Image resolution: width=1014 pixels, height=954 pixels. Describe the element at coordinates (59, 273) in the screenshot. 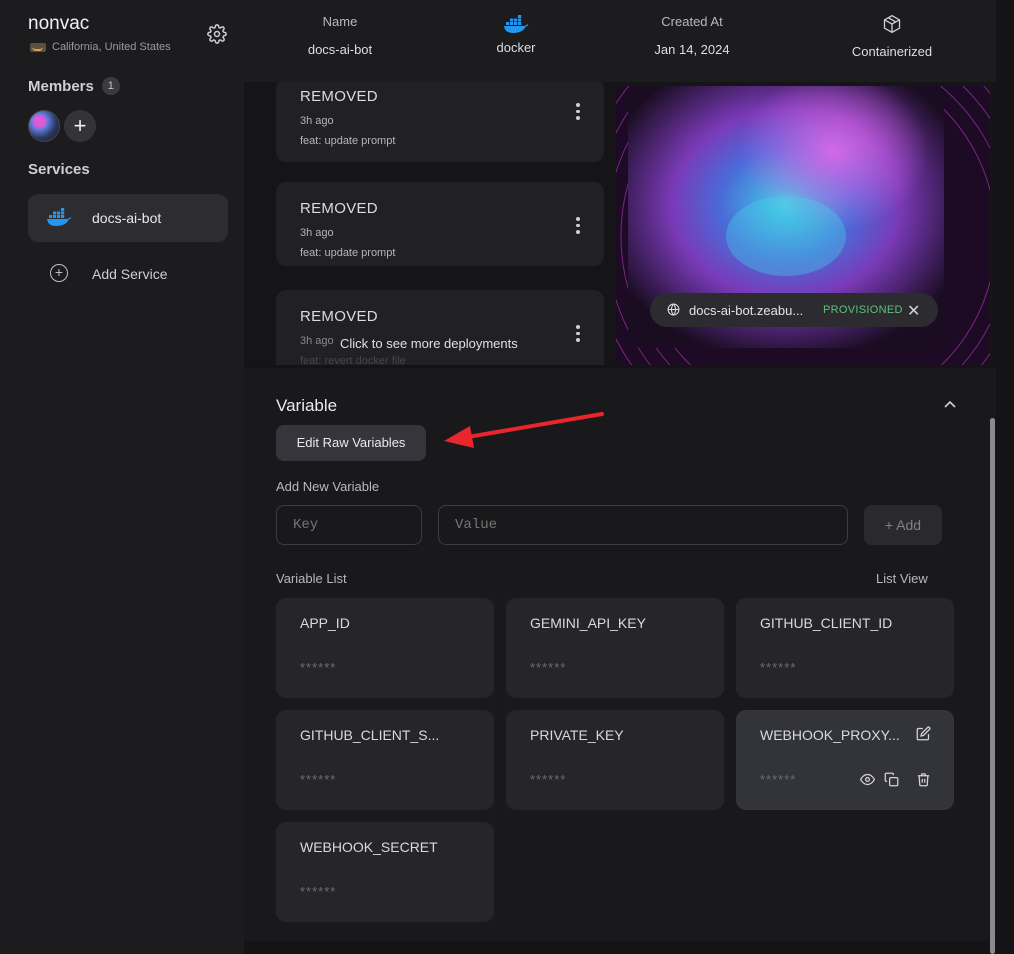

I see `add-circle-icon: +` at that location.